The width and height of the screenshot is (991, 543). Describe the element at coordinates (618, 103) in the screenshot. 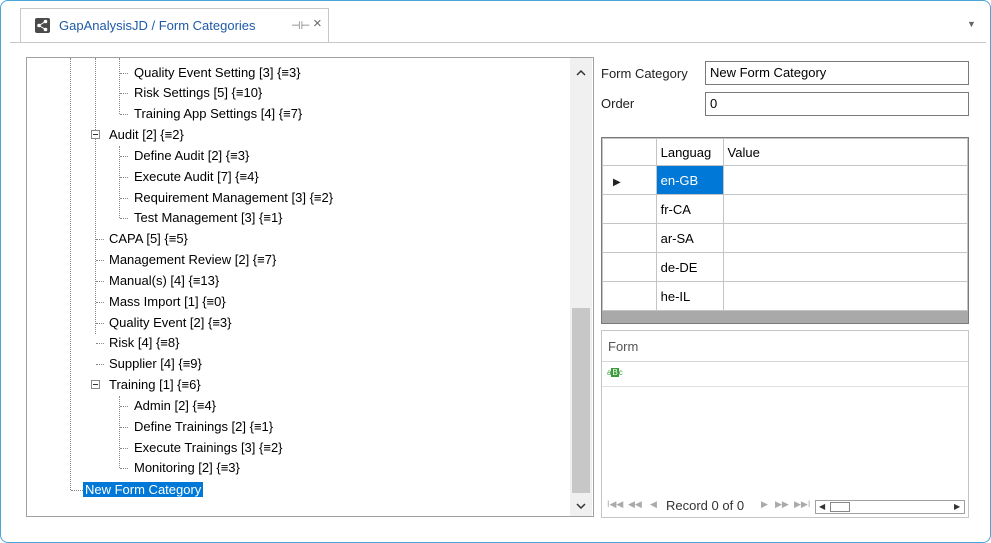

I see `order-label: Order` at that location.